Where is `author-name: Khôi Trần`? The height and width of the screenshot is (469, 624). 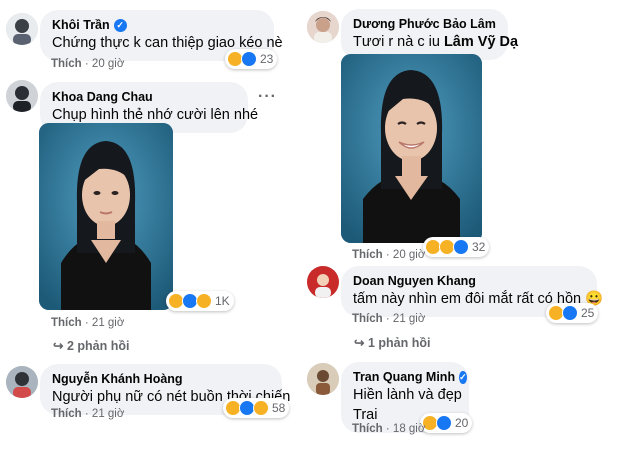
author-name: Khôi Trần is located at coordinates (81, 25).